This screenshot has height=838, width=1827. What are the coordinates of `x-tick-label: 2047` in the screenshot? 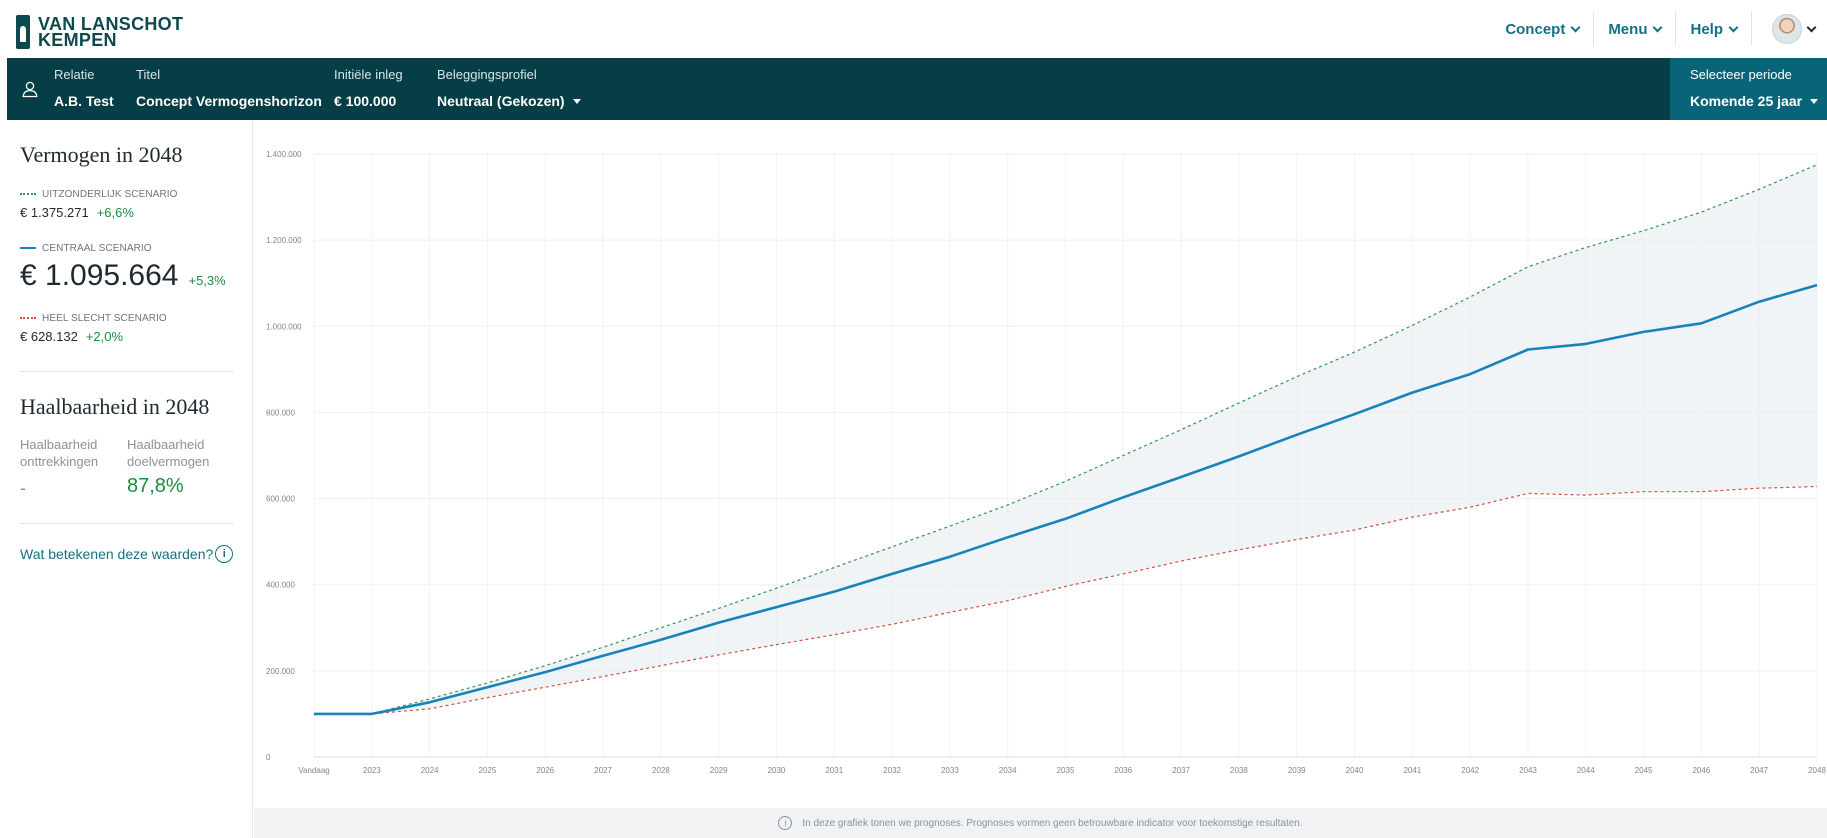 It's located at (1759, 770).